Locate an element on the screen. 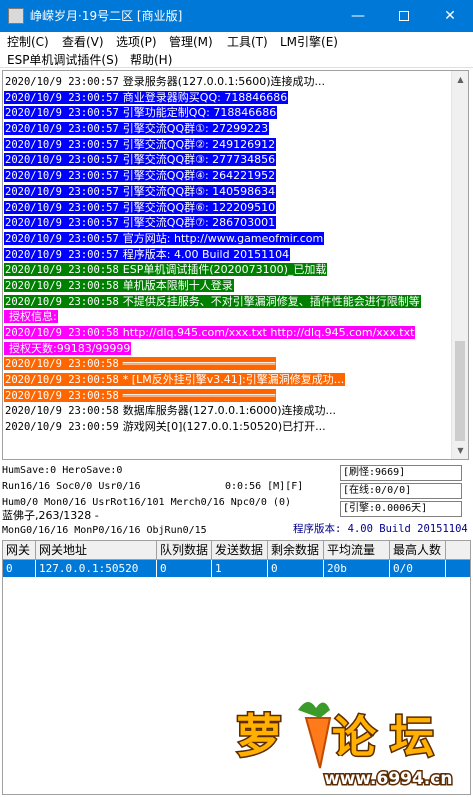 This screenshot has width=473, height=797. log-line: 授权信息: is located at coordinates (227, 317).